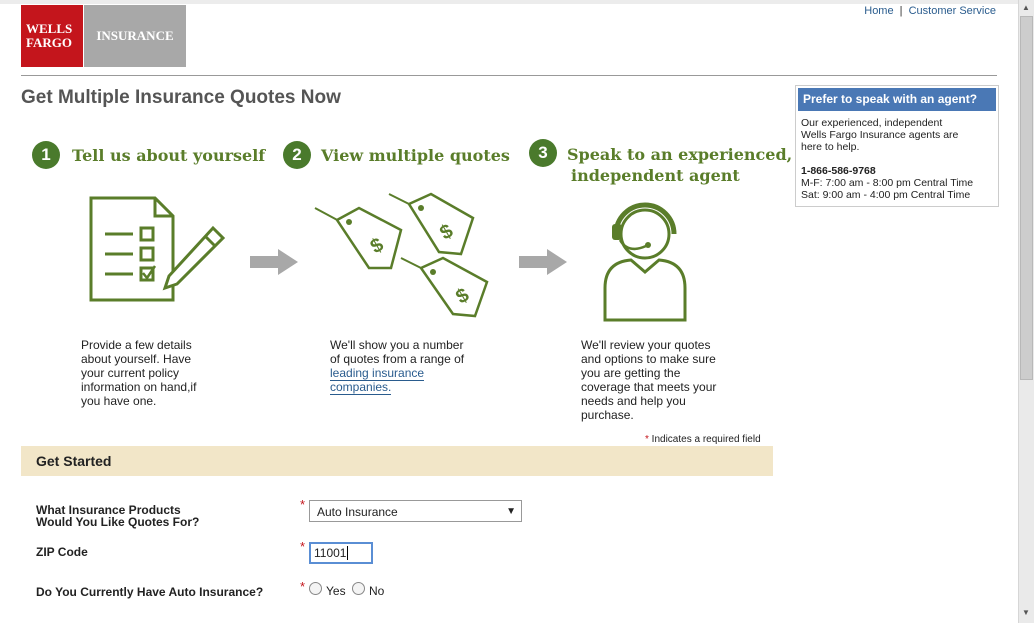  I want to click on logo-line2: FARGO, so click(49, 42).